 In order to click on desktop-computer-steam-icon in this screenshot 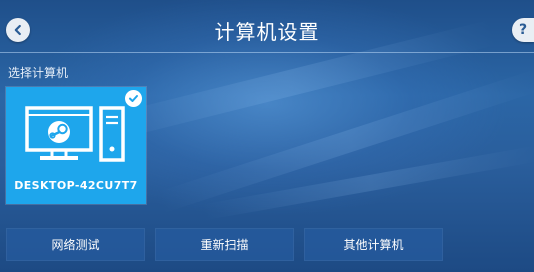, I will do `click(75, 134)`.